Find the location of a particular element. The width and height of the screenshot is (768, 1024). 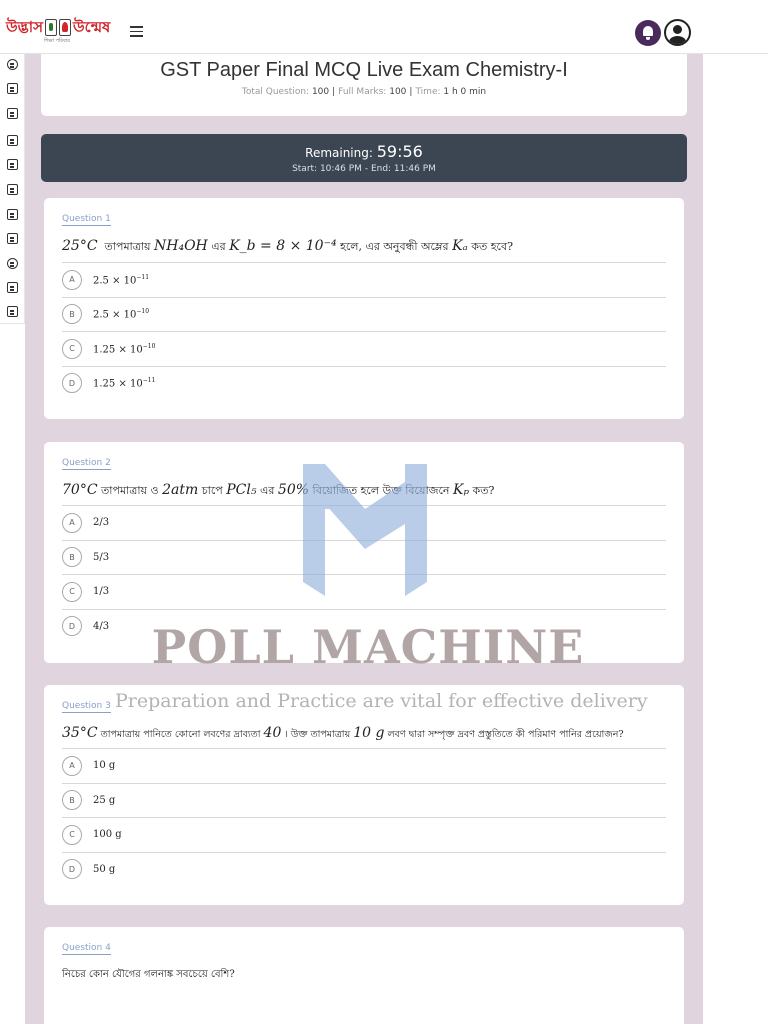

full-marks-label: Full Marks: is located at coordinates (362, 92).